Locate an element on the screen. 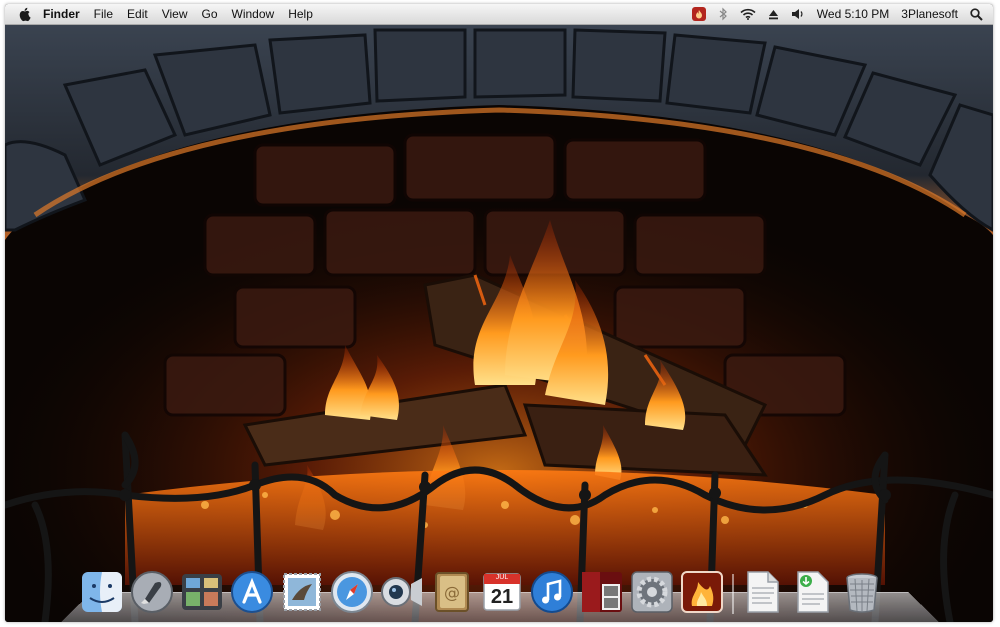 Image resolution: width=1000 pixels, height=627 pixels. dock-mail is located at coordinates (302, 592).